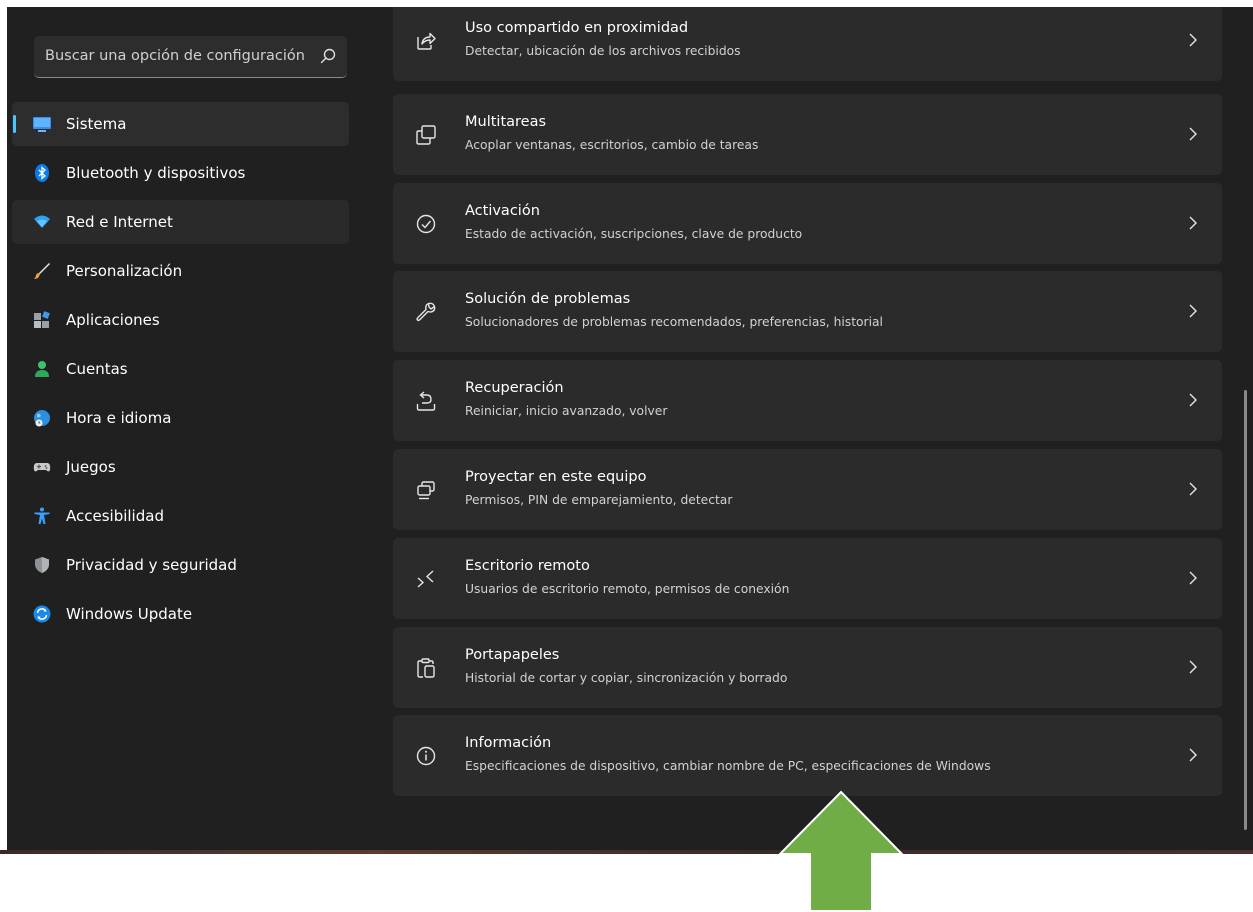 The width and height of the screenshot is (1253, 912). Describe the element at coordinates (426, 668) in the screenshot. I see `clipboard-icon` at that location.